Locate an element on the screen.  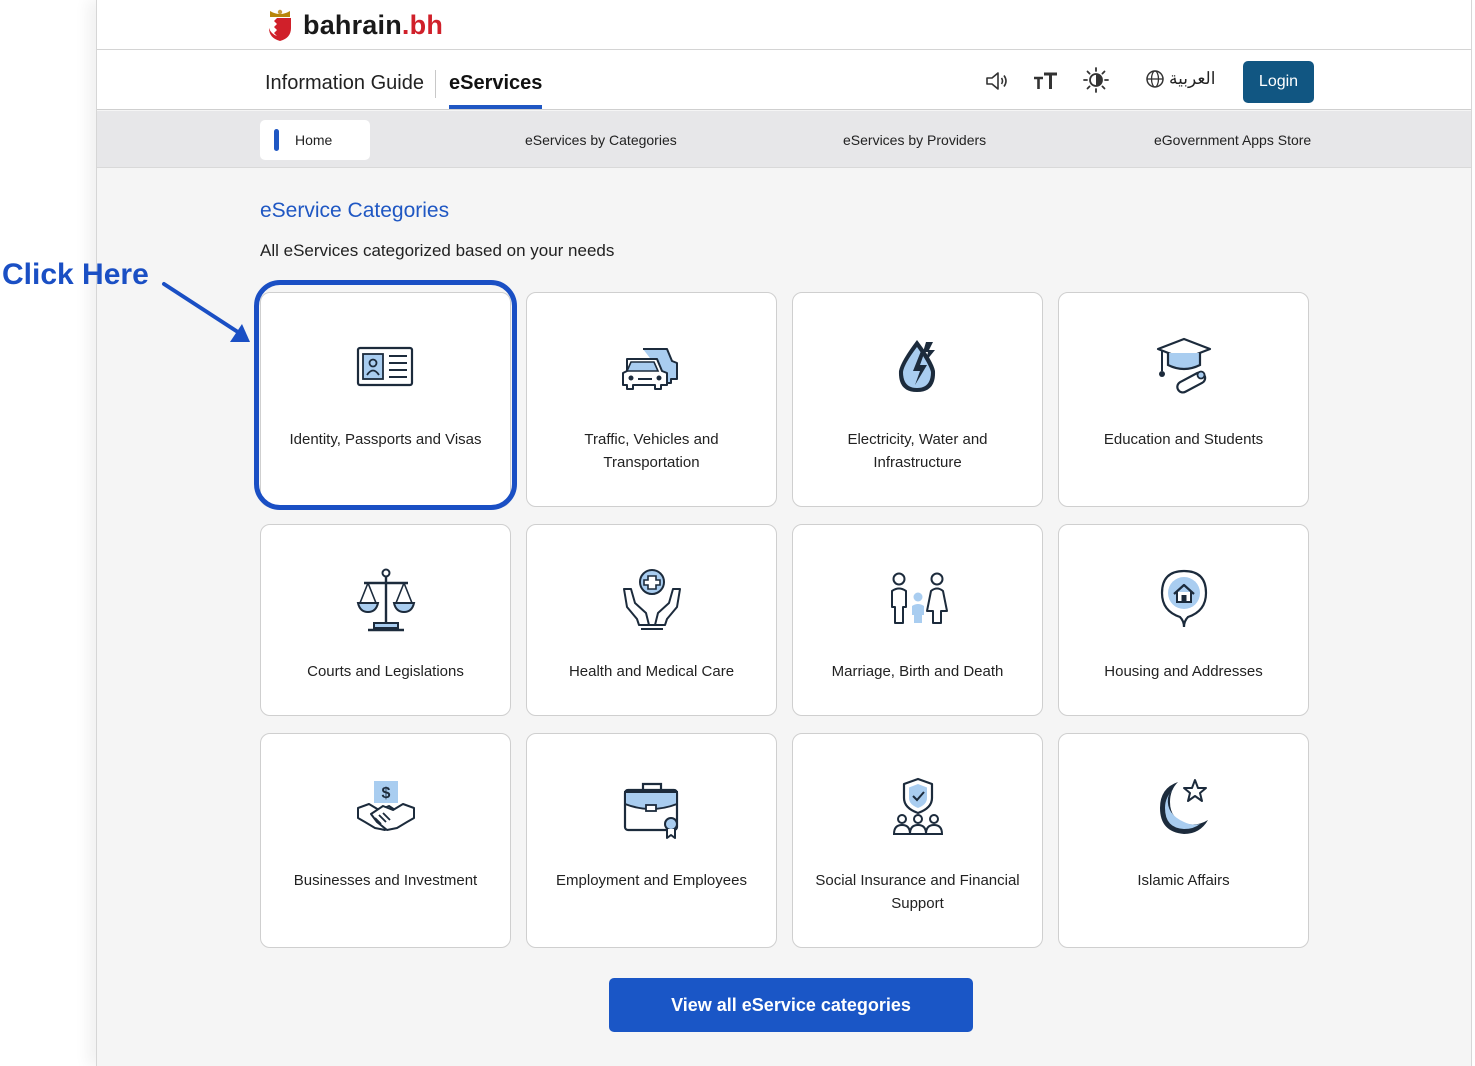
hands-medical-icon is located at coordinates (651, 599).